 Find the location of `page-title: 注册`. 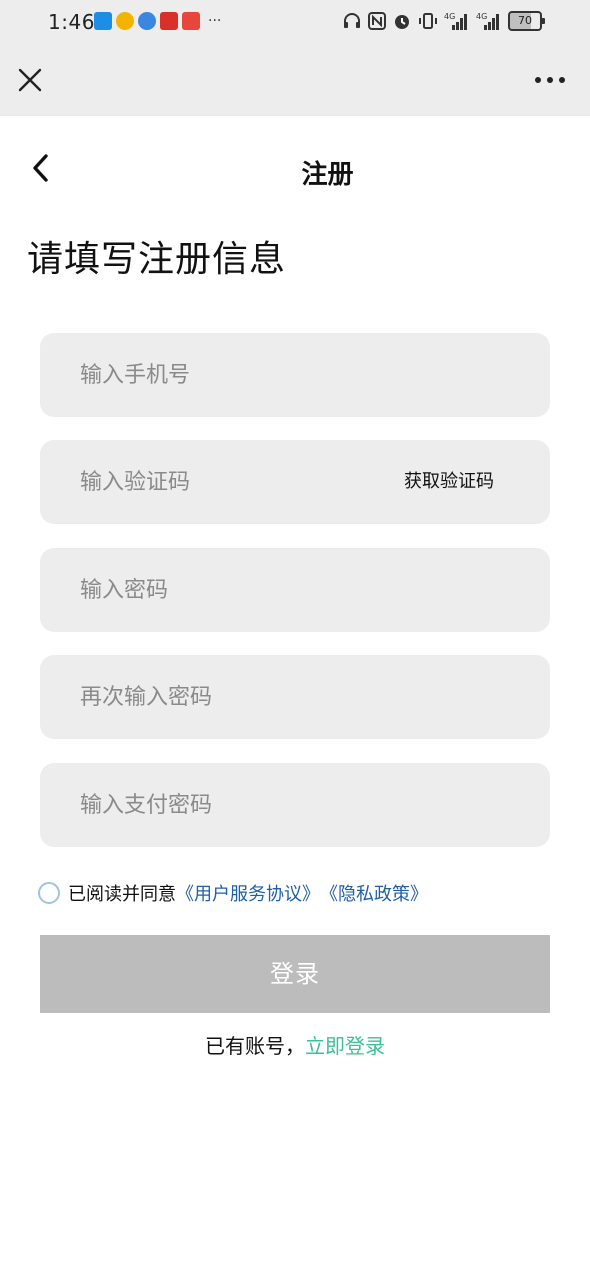

page-title: 注册 is located at coordinates (327, 175).